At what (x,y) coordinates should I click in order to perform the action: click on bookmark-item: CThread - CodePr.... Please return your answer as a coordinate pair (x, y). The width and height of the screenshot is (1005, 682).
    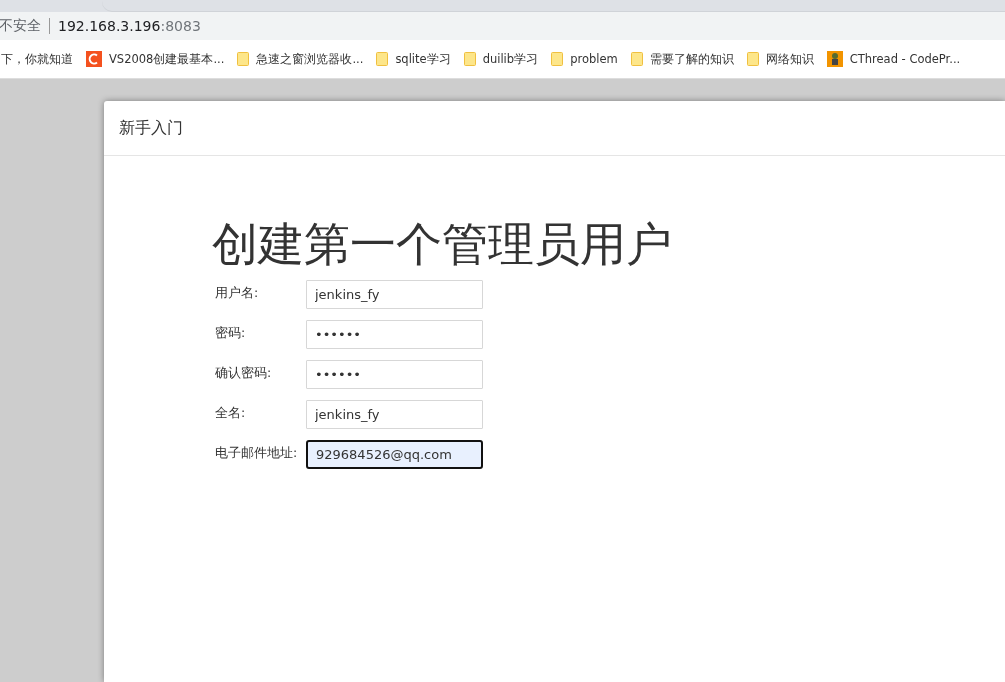
    Looking at the image, I should click on (893, 59).